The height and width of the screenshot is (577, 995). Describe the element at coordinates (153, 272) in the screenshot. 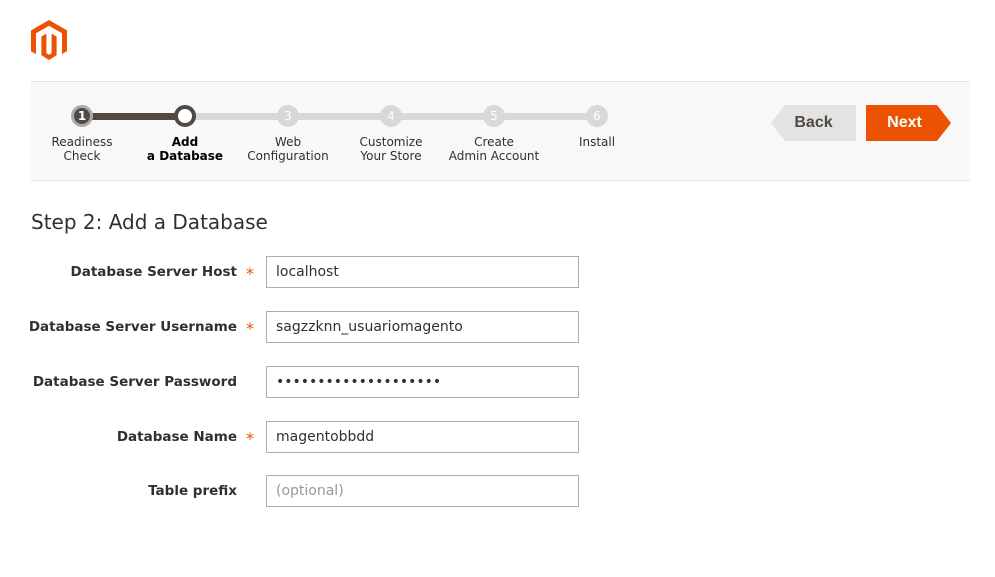

I see `field-label: Database Server Host` at that location.